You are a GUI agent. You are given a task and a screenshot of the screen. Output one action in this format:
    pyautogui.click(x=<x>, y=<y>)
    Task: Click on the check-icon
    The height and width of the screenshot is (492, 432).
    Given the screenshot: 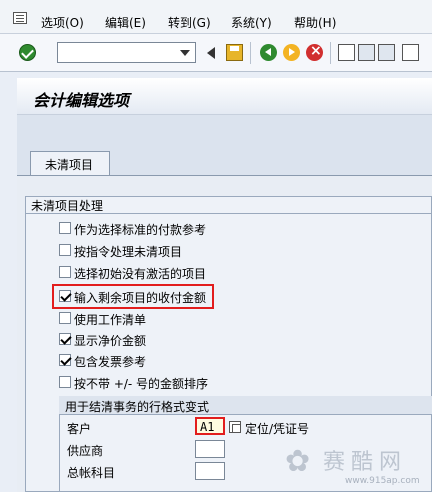 What is the action you would take?
    pyautogui.click(x=27, y=52)
    